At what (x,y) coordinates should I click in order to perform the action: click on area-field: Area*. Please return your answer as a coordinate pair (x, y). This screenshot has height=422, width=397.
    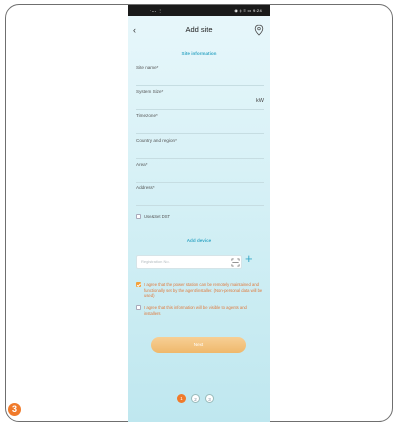
    Looking at the image, I should click on (200, 172).